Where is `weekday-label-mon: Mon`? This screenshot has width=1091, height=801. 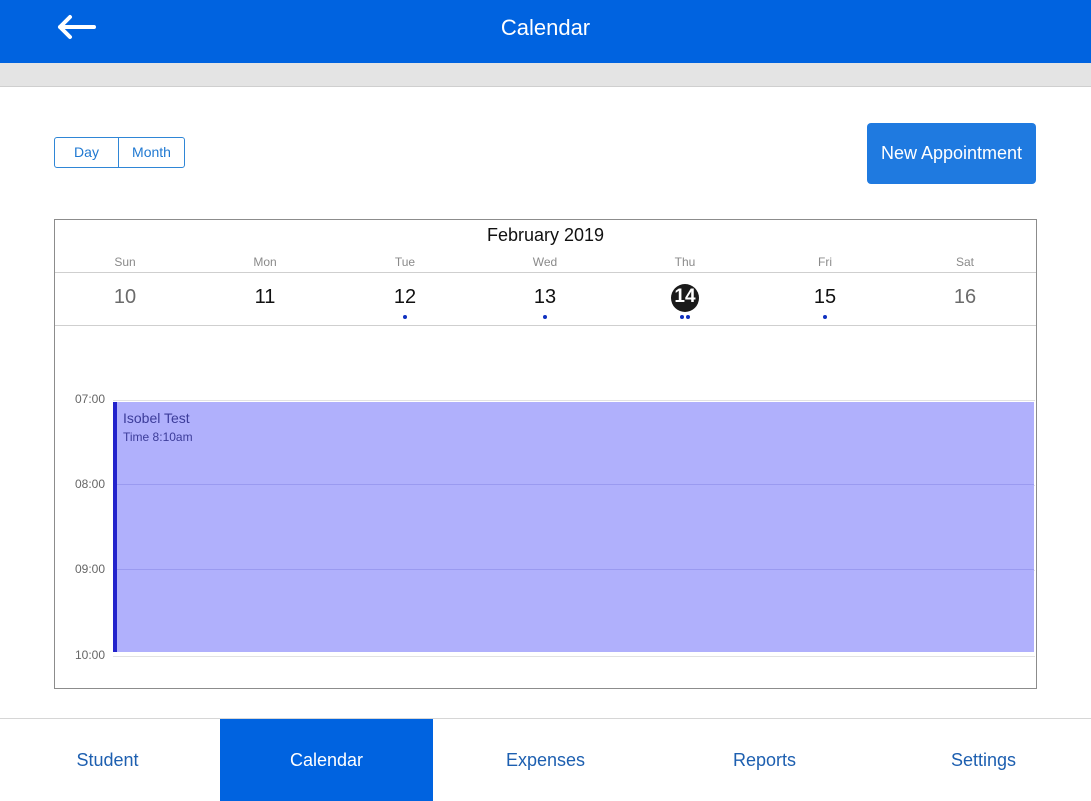 weekday-label-mon: Mon is located at coordinates (265, 262).